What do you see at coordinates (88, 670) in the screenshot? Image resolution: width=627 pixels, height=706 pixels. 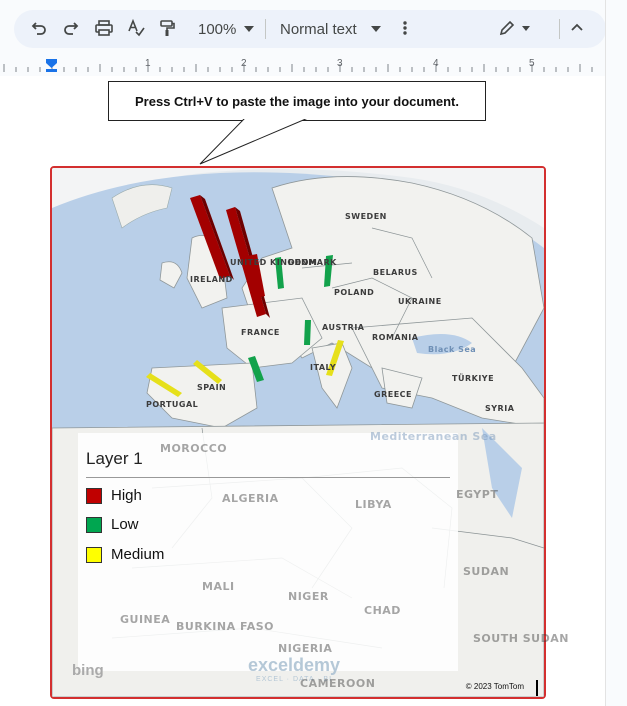 I see `bing-logo: bing` at bounding box center [88, 670].